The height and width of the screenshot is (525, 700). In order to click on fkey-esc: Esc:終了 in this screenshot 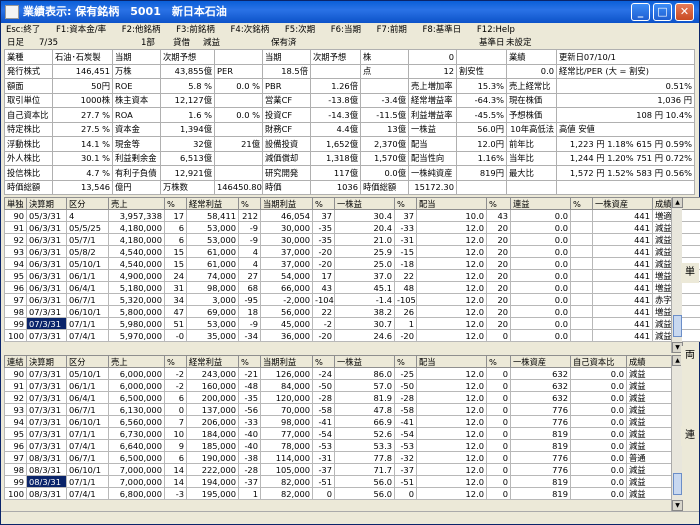, I will do `click(23, 30)`.